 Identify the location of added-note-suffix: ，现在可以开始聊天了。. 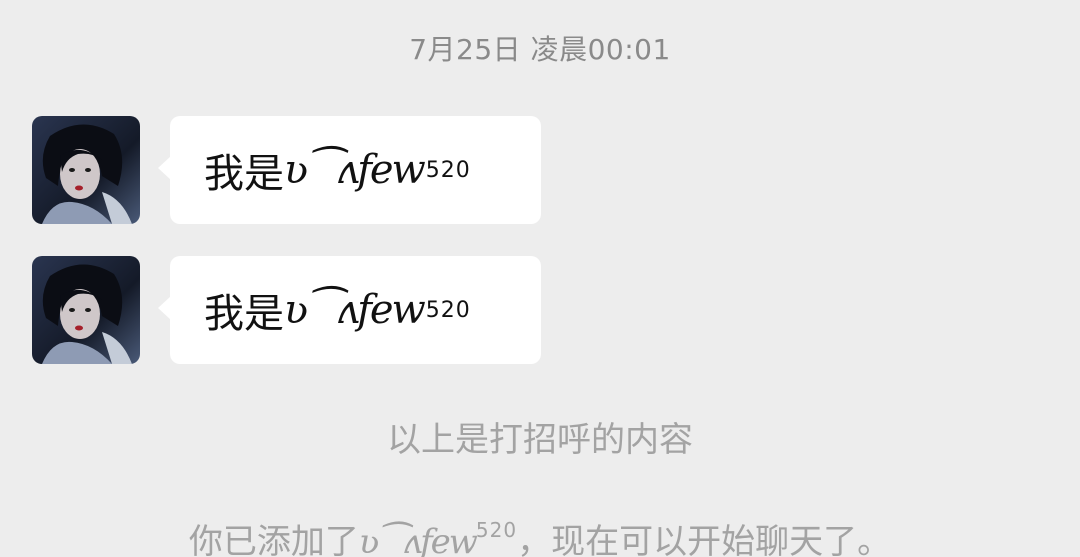
(704, 539).